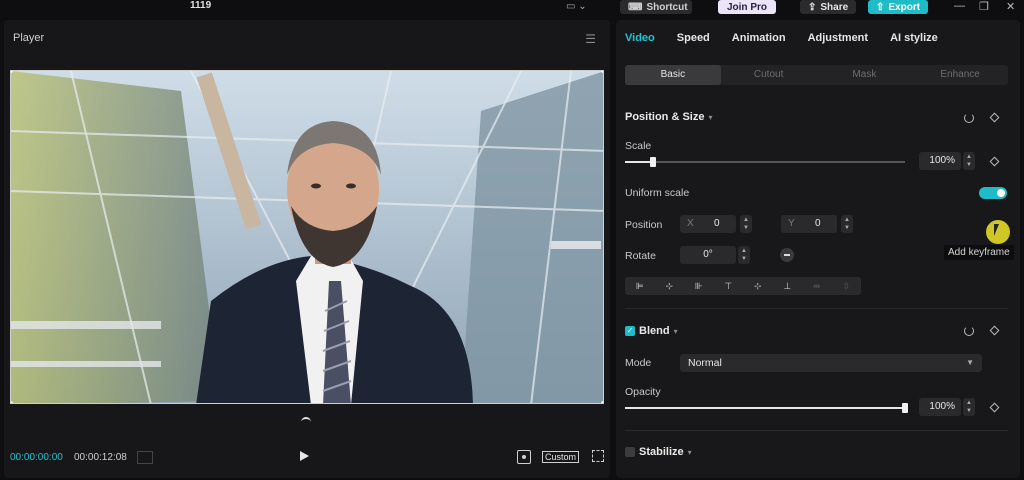  Describe the element at coordinates (717, 223) in the screenshot. I see `x-value: 0` at that location.